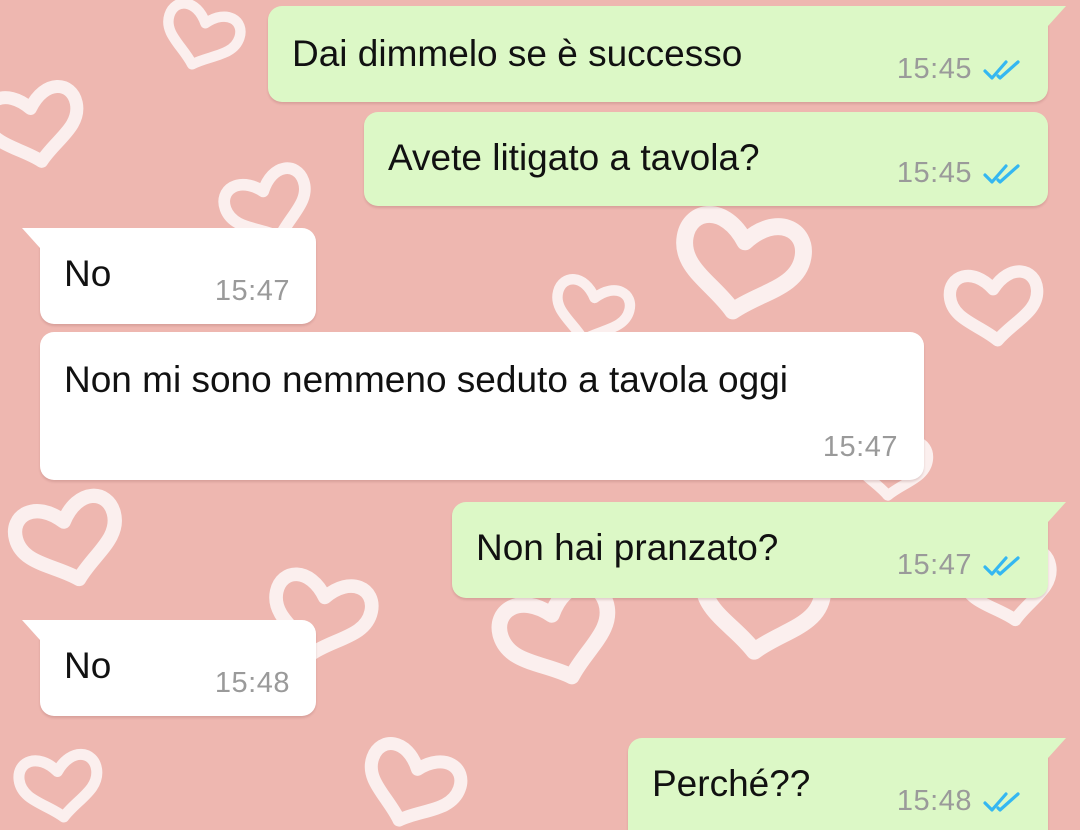 The height and width of the screenshot is (830, 1080). What do you see at coordinates (847, 784) in the screenshot?
I see `message-bubble-outgoing: Perché?? 15:48` at bounding box center [847, 784].